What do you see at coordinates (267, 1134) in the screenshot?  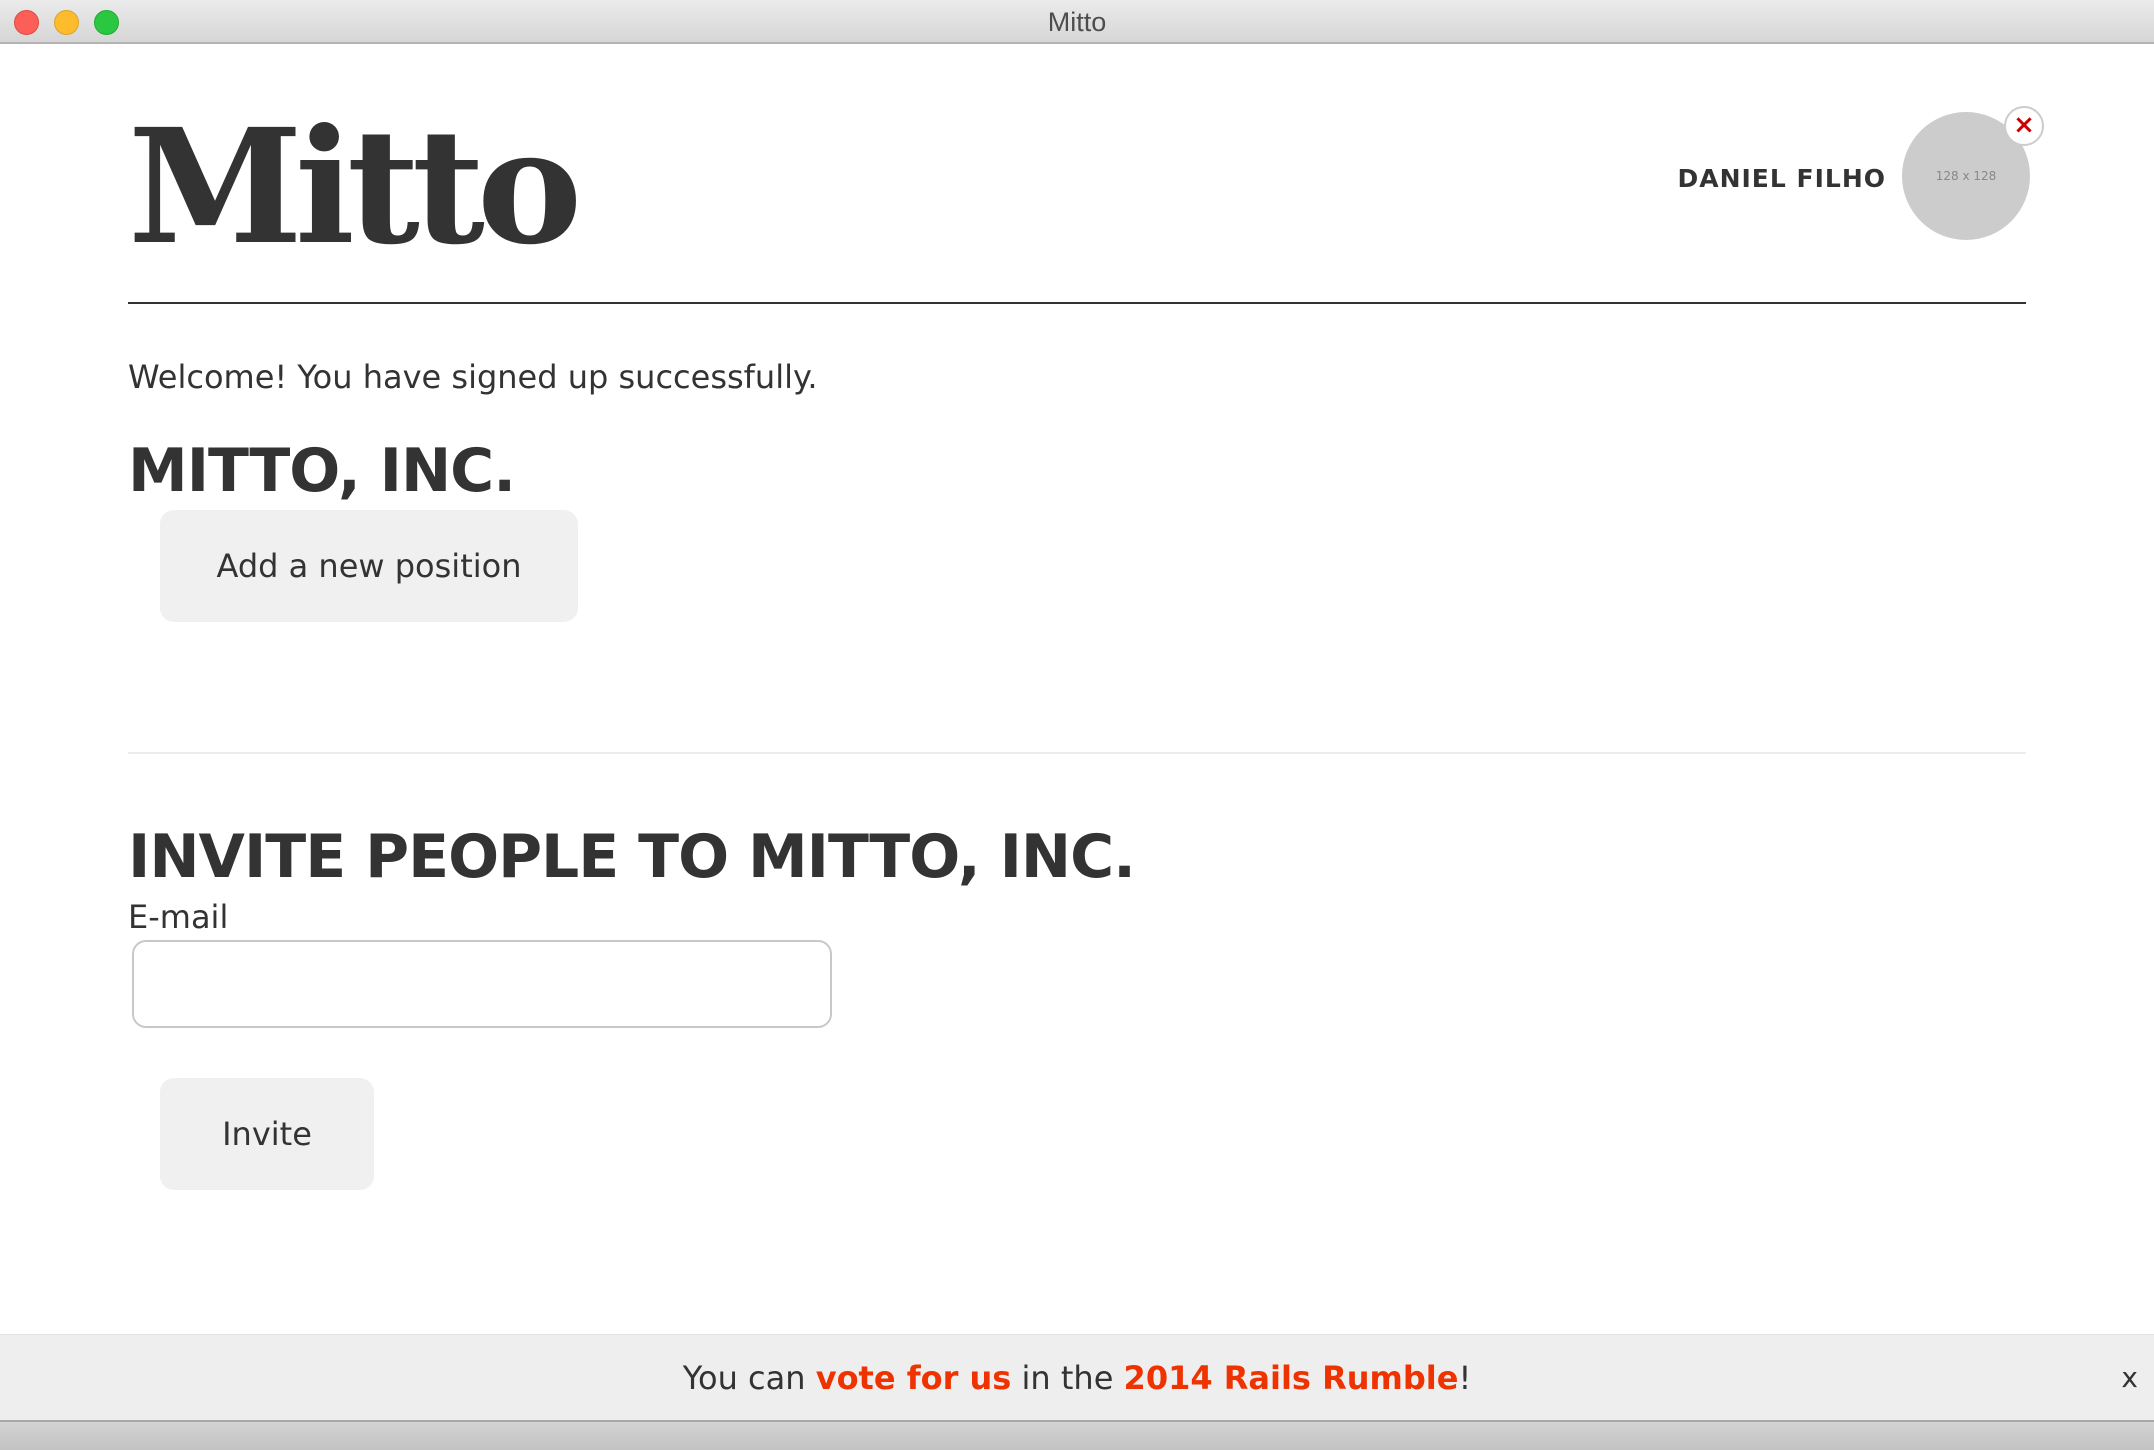 I see `invite-button: Invite` at bounding box center [267, 1134].